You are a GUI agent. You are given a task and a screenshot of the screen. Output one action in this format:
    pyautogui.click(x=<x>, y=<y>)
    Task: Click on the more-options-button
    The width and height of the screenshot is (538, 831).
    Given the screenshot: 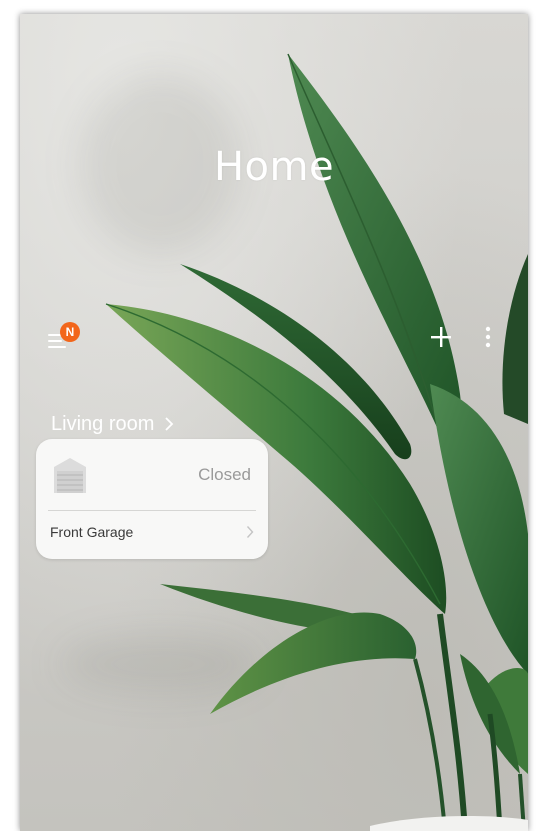 What is the action you would take?
    pyautogui.click(x=488, y=337)
    